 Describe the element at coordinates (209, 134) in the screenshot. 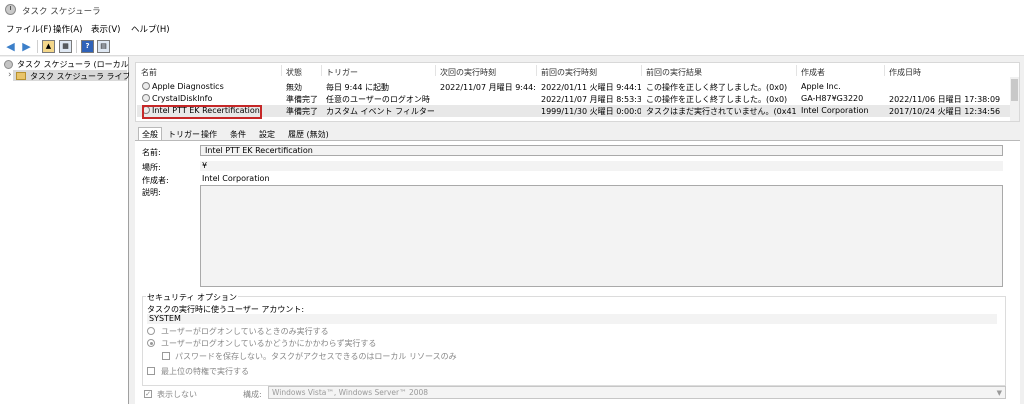

I see `tab-actions: 操作` at that location.